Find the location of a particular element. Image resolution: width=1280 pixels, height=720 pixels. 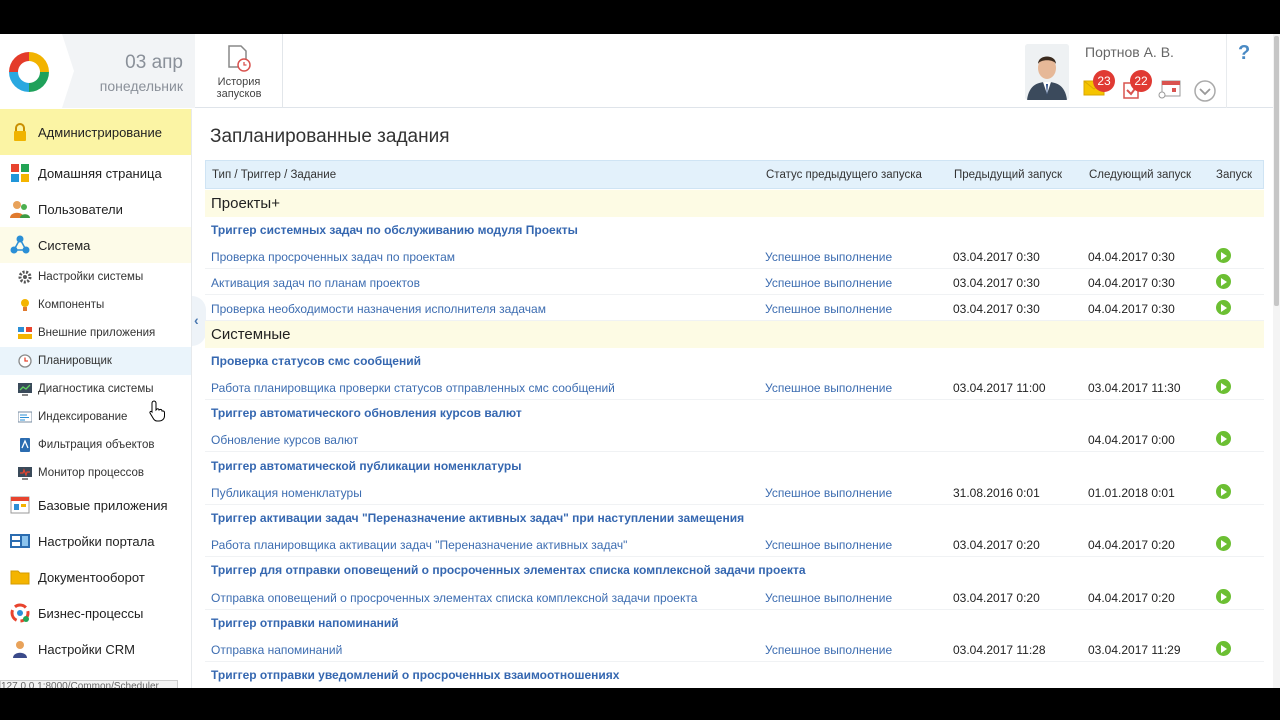

external-apps-icon is located at coordinates (25, 333).